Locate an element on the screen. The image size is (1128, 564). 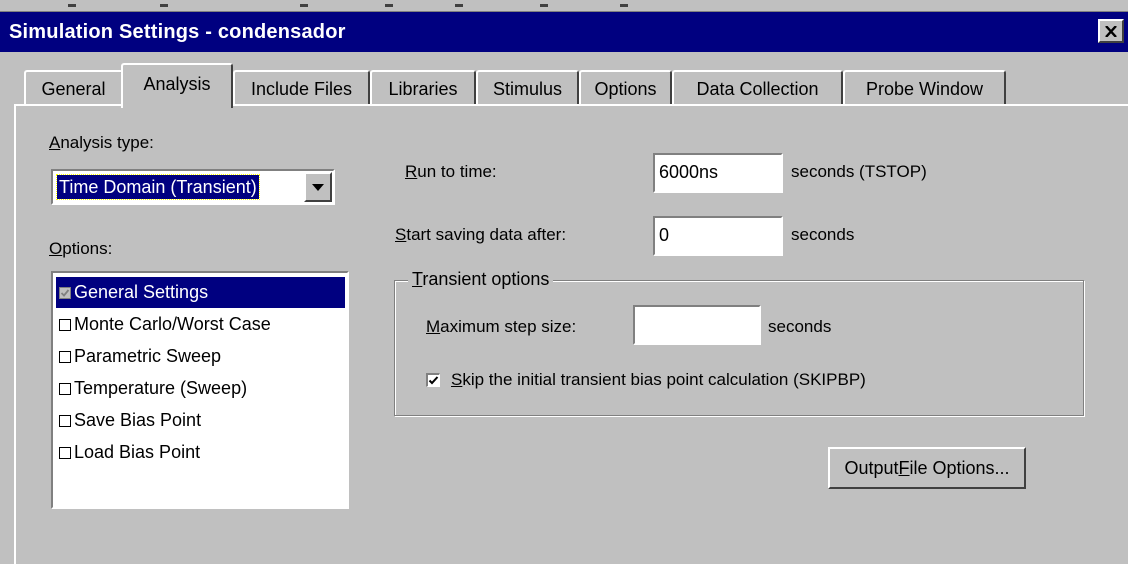
tab-data-collection: Data Collection is located at coordinates (757, 88).